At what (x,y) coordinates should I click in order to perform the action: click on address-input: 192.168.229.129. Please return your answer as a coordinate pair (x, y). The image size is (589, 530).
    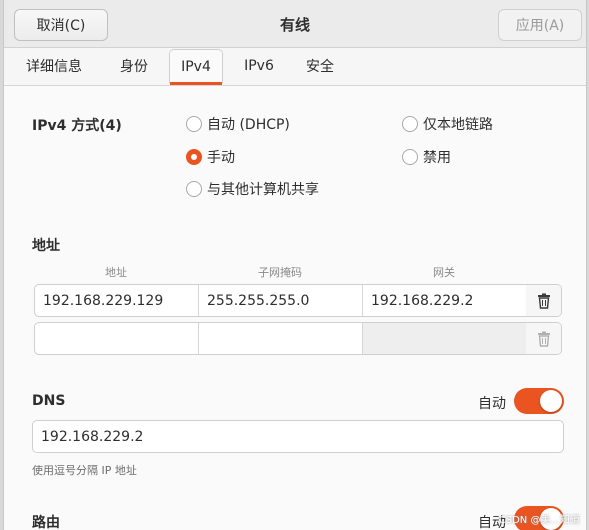
    Looking at the image, I should click on (117, 300).